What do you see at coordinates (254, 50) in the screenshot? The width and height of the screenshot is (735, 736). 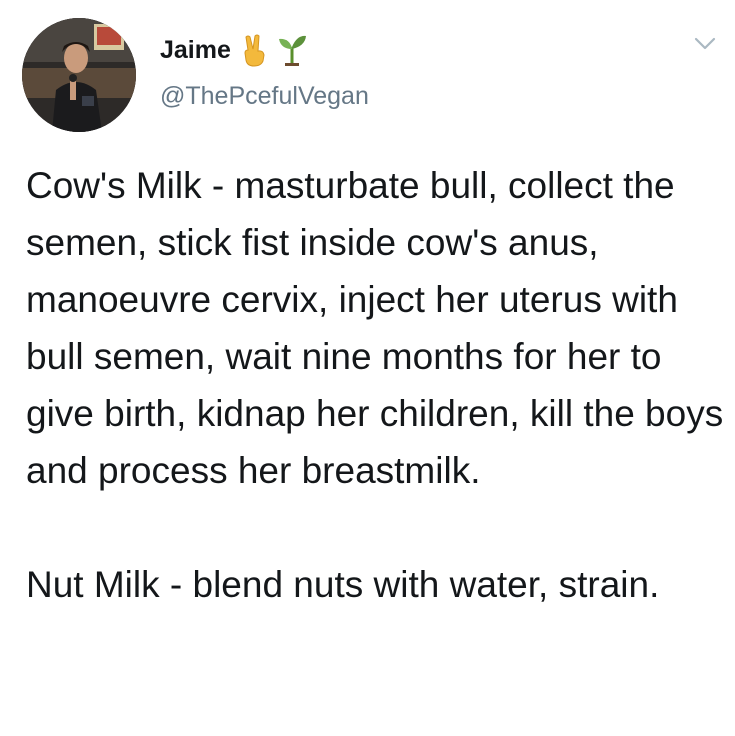 I see `victory-hand-emoji-icon` at bounding box center [254, 50].